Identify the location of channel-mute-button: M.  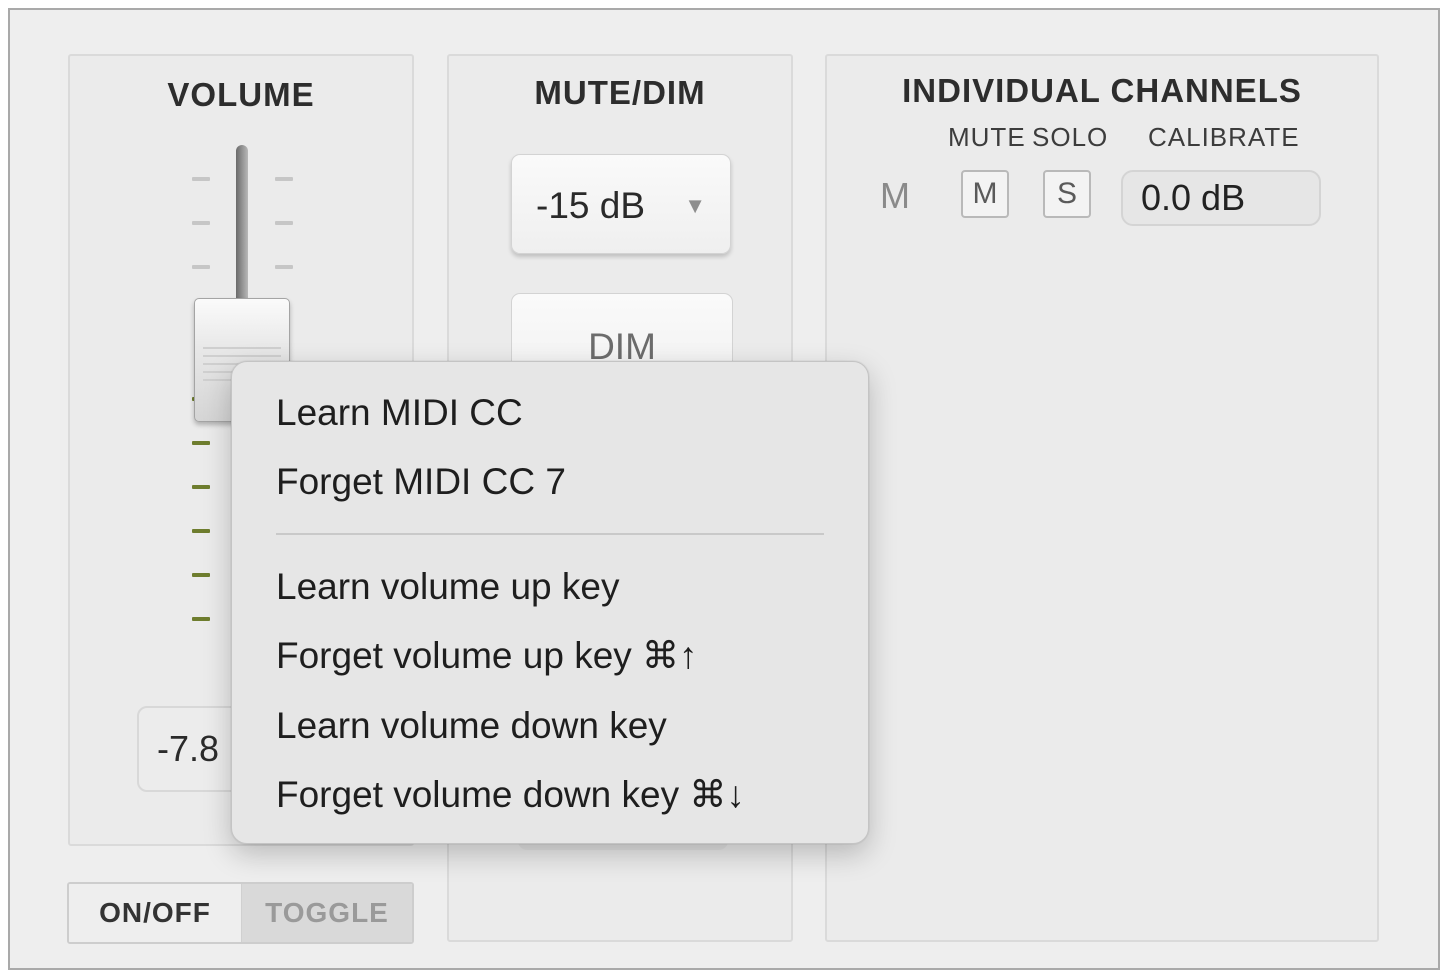
(985, 194).